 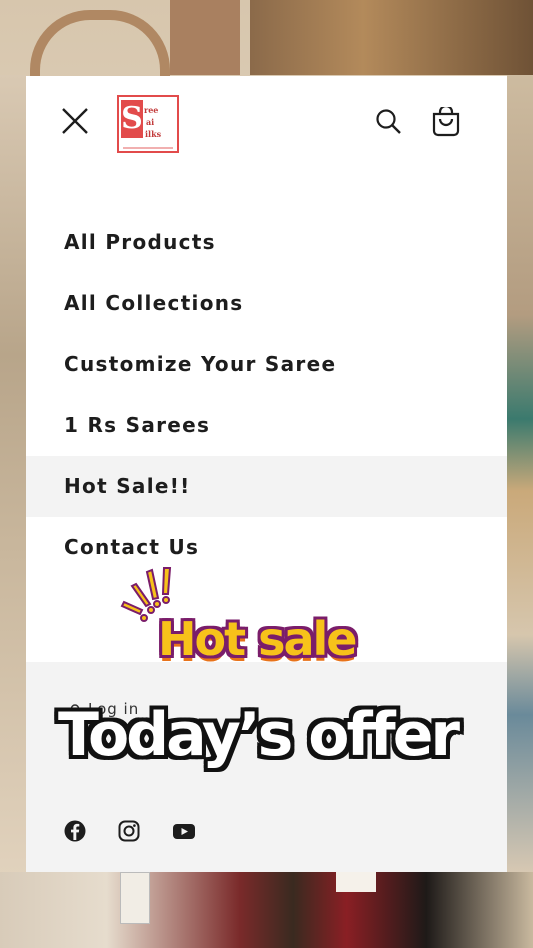 I want to click on instagram-icon, so click(x=129, y=831).